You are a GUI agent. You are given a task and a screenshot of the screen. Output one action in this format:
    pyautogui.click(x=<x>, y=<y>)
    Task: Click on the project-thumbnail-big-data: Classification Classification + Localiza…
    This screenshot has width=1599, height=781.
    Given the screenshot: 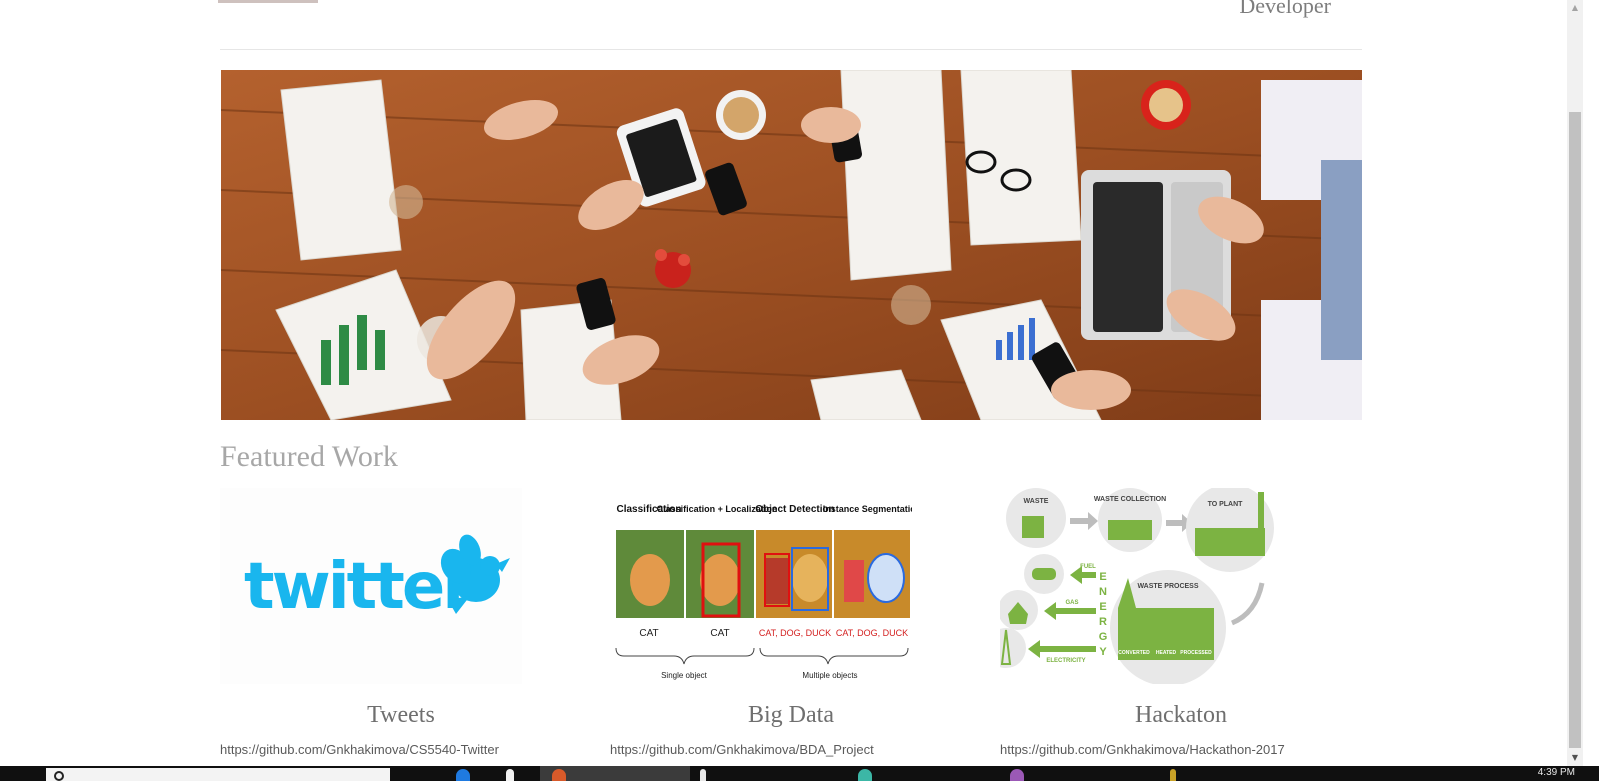 What is the action you would take?
    pyautogui.click(x=761, y=586)
    